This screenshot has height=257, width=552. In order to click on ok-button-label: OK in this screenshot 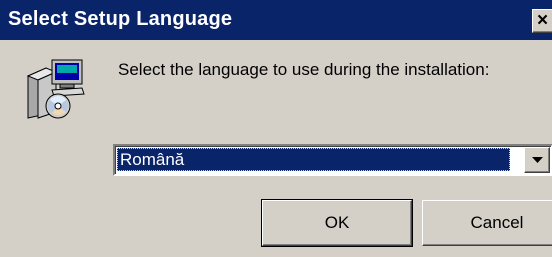, I will do `click(337, 222)`.